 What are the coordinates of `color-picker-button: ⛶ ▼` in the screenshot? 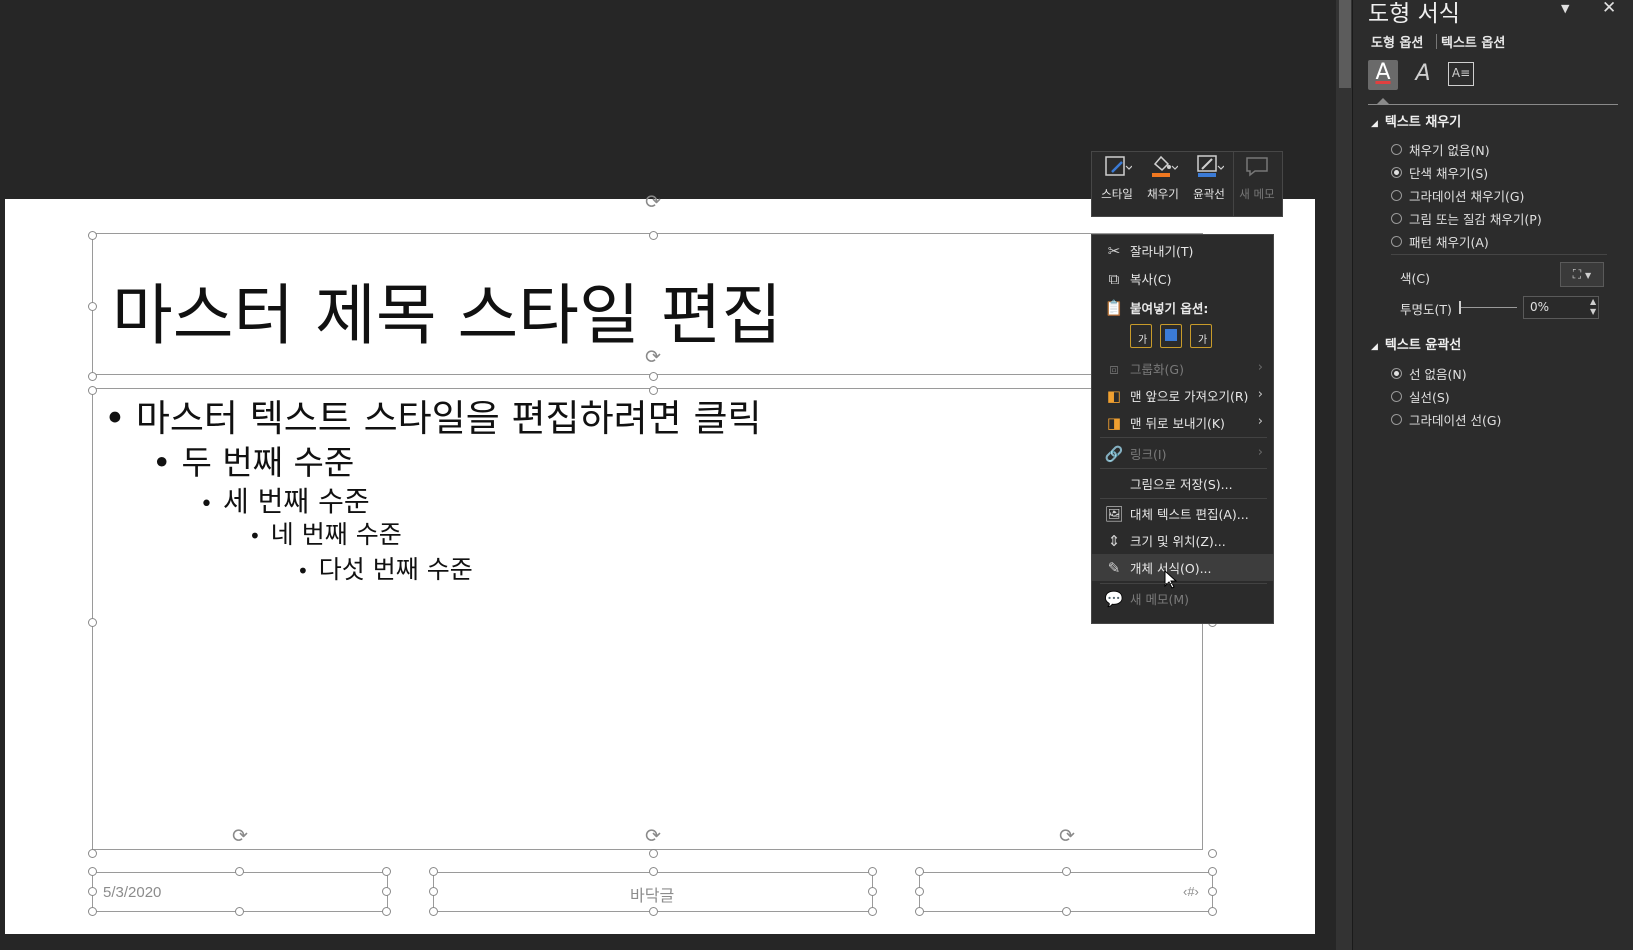 It's located at (1582, 274).